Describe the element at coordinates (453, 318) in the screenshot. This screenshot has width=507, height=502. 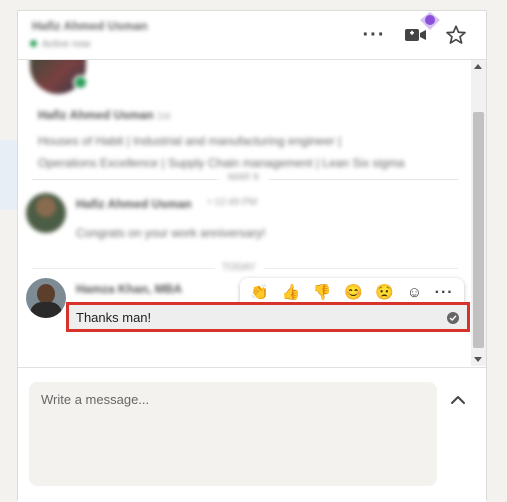
I see `read-receipt-icon` at that location.